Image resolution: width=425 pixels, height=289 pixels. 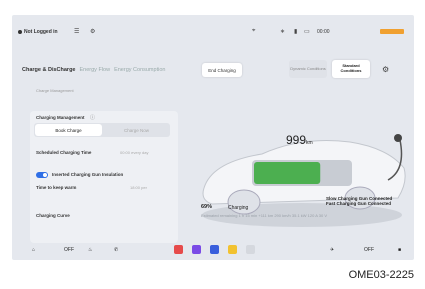 I want to click on tab-energy-flow: Energy Flow, so click(x=95, y=70).